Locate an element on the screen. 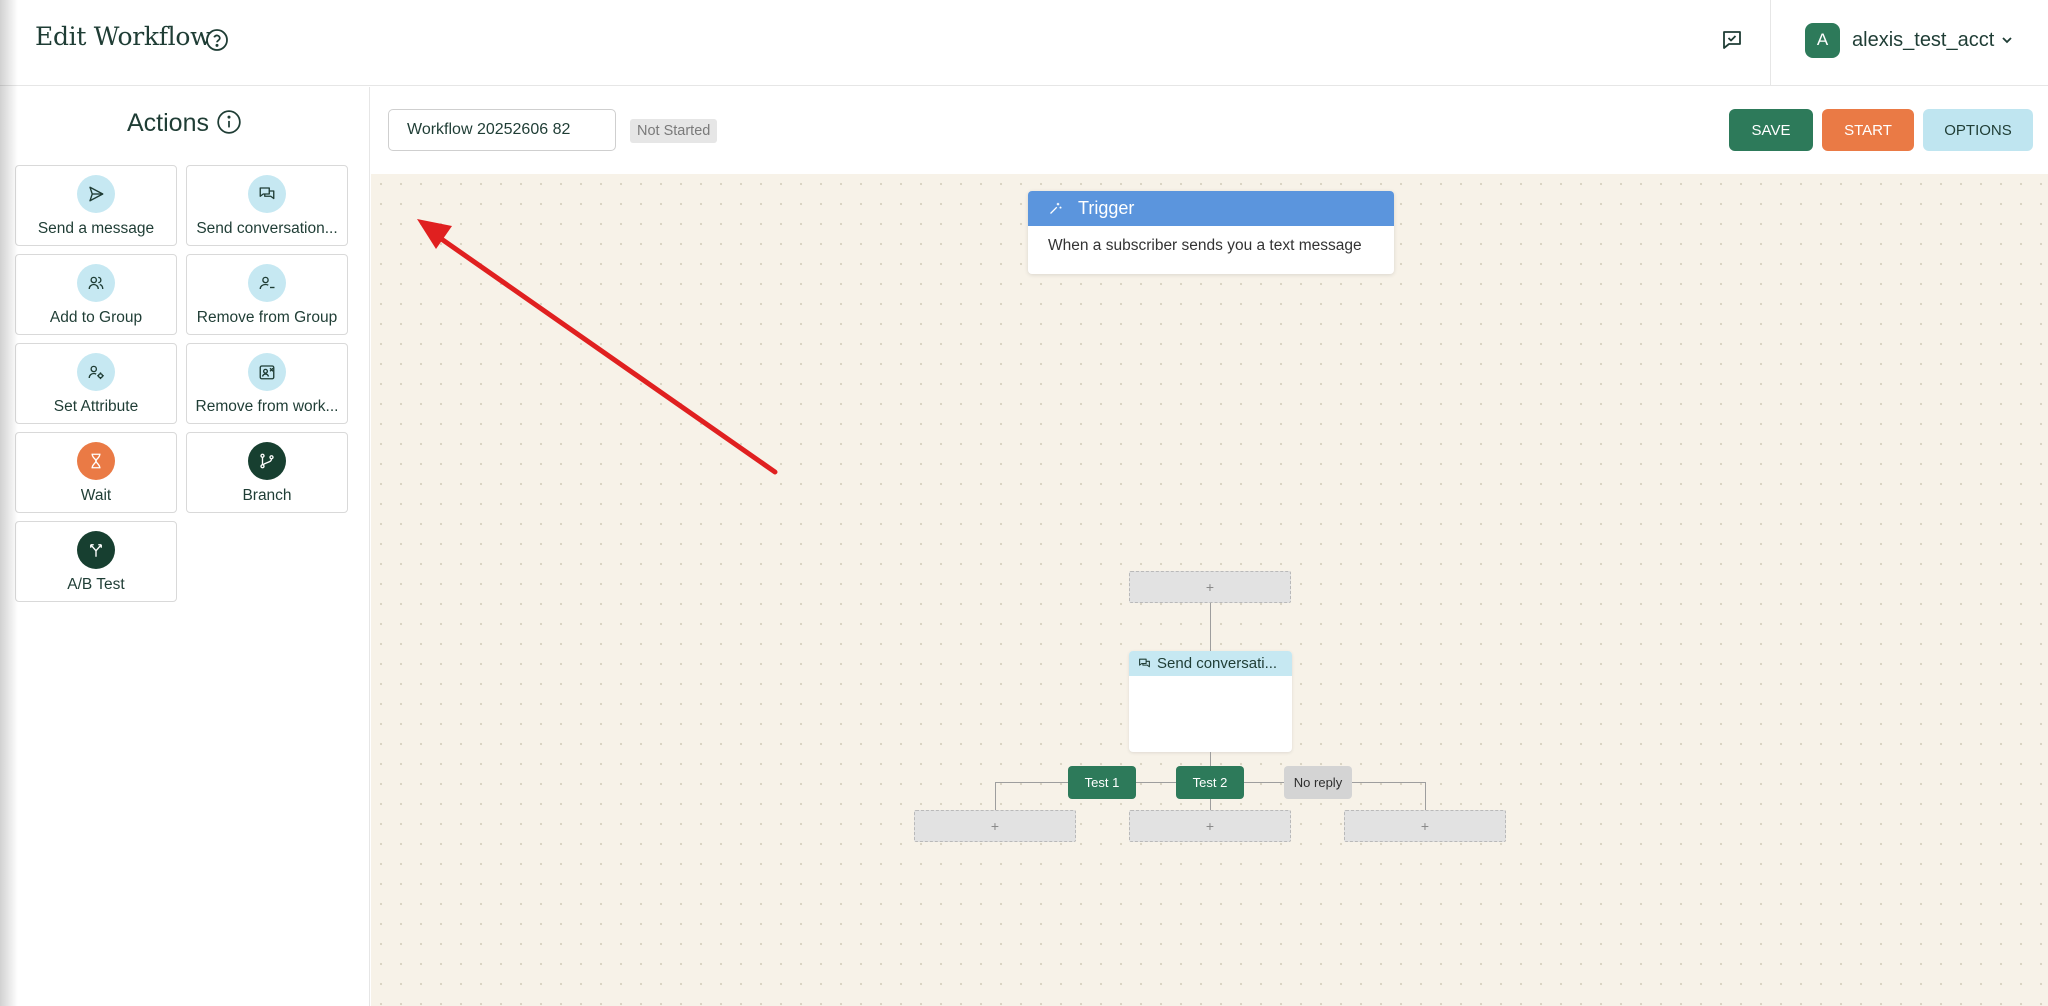 Image resolution: width=2048 pixels, height=1006 pixels. options-button: OPTIONS is located at coordinates (1978, 130).